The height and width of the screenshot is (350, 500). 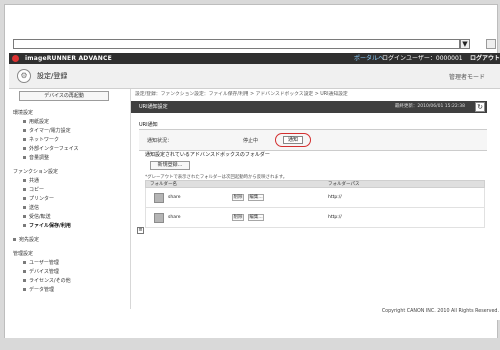 What do you see at coordinates (23, 112) in the screenshot?
I see `sidebar-section-environment: 環境設定` at bounding box center [23, 112].